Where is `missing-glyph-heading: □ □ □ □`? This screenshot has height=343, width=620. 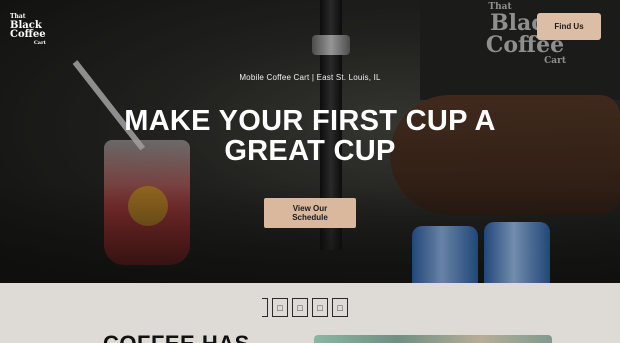 missing-glyph-heading: □ □ □ □ is located at coordinates (305, 307).